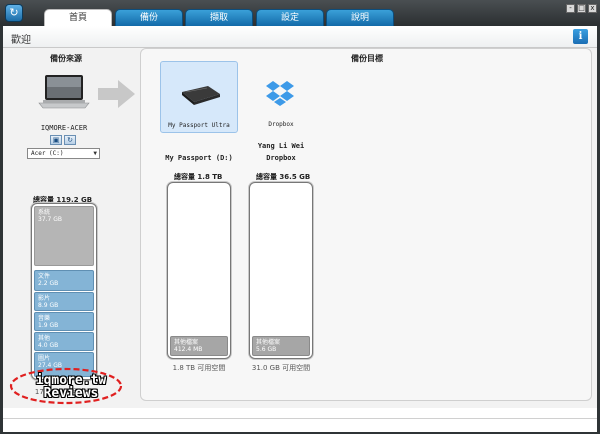 This screenshot has height=434, width=600. I want to click on chevron-down-icon: ▼, so click(95, 153).